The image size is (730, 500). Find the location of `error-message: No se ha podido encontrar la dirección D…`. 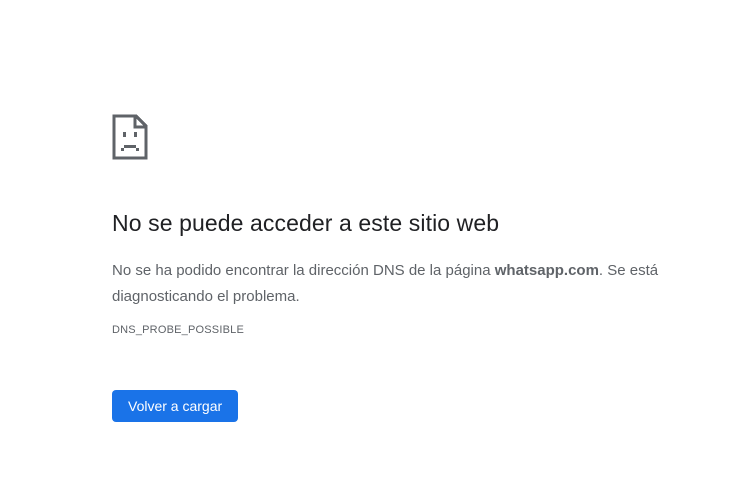

error-message: No se ha podido encontrar la dirección D… is located at coordinates (397, 284).